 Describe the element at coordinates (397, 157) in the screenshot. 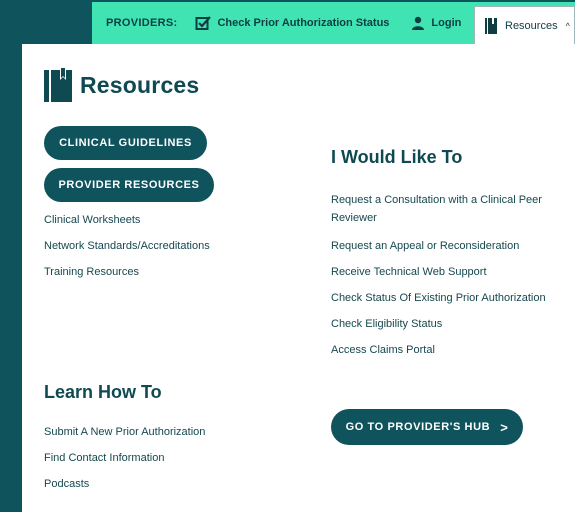

I see `i-would-like-to-heading: I Would Like To` at that location.